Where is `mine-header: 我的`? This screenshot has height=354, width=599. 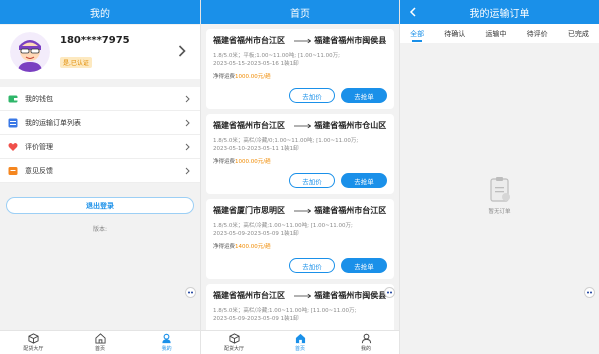
mine-header: 我的 is located at coordinates (100, 12).